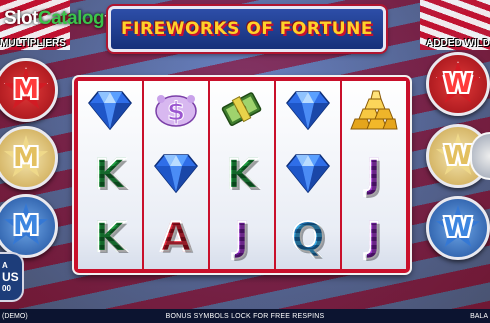 This screenshot has width=490, height=323. I want to click on game-title: FIREWORKS OF FORTUNE, so click(247, 29).